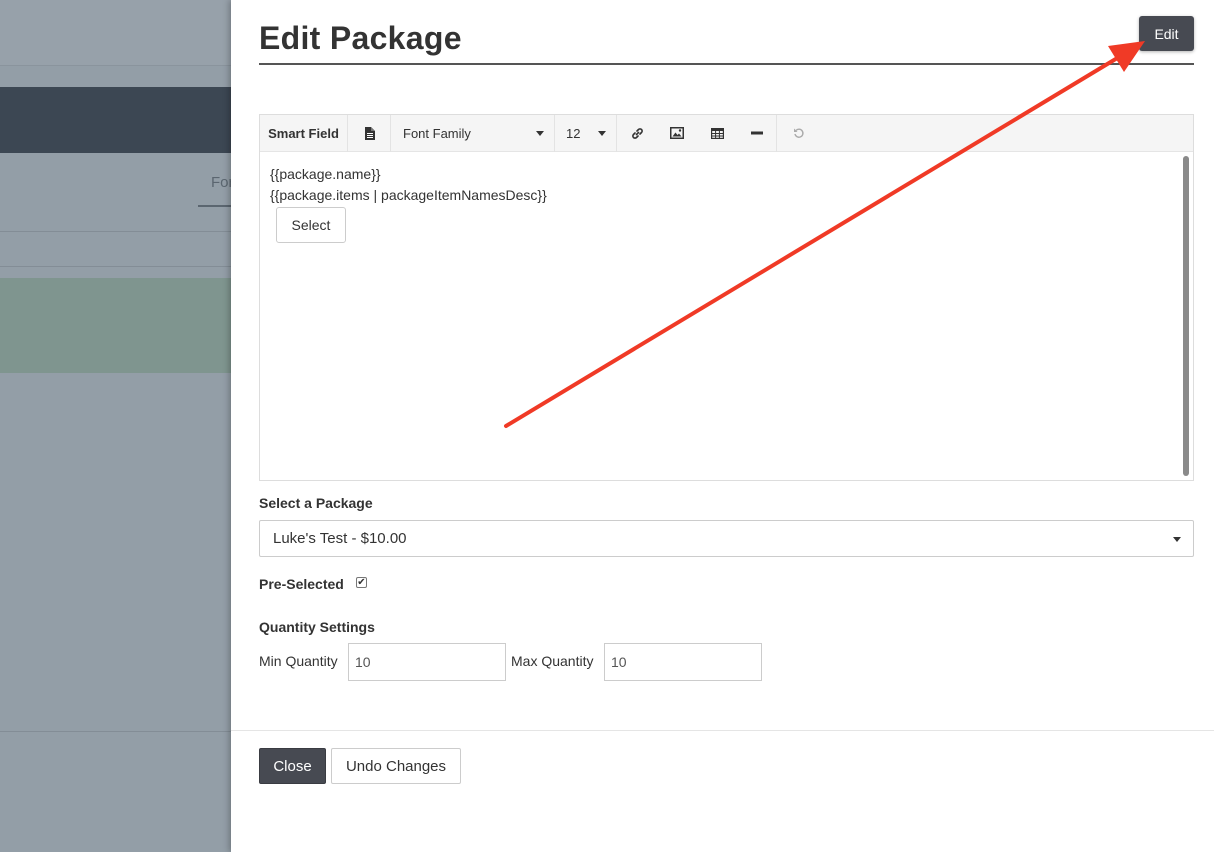  I want to click on undo-icon, so click(799, 133).